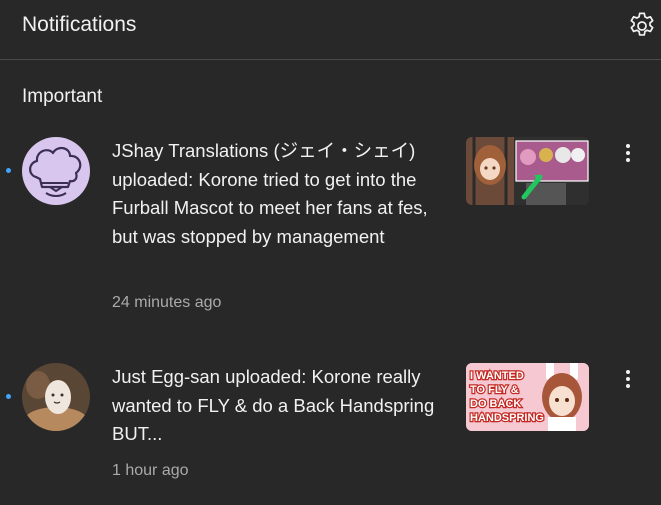 The width and height of the screenshot is (661, 505). Describe the element at coordinates (494, 390) in the screenshot. I see `thumb-text-line2: TO FLY &` at that location.